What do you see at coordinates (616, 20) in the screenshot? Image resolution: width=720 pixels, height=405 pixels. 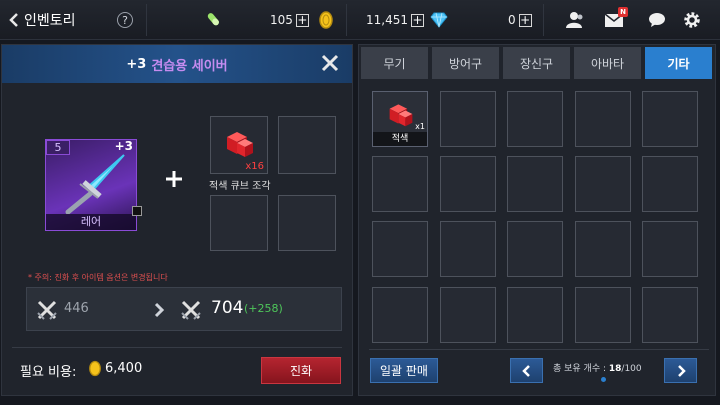 I see `mail-button: N` at bounding box center [616, 20].